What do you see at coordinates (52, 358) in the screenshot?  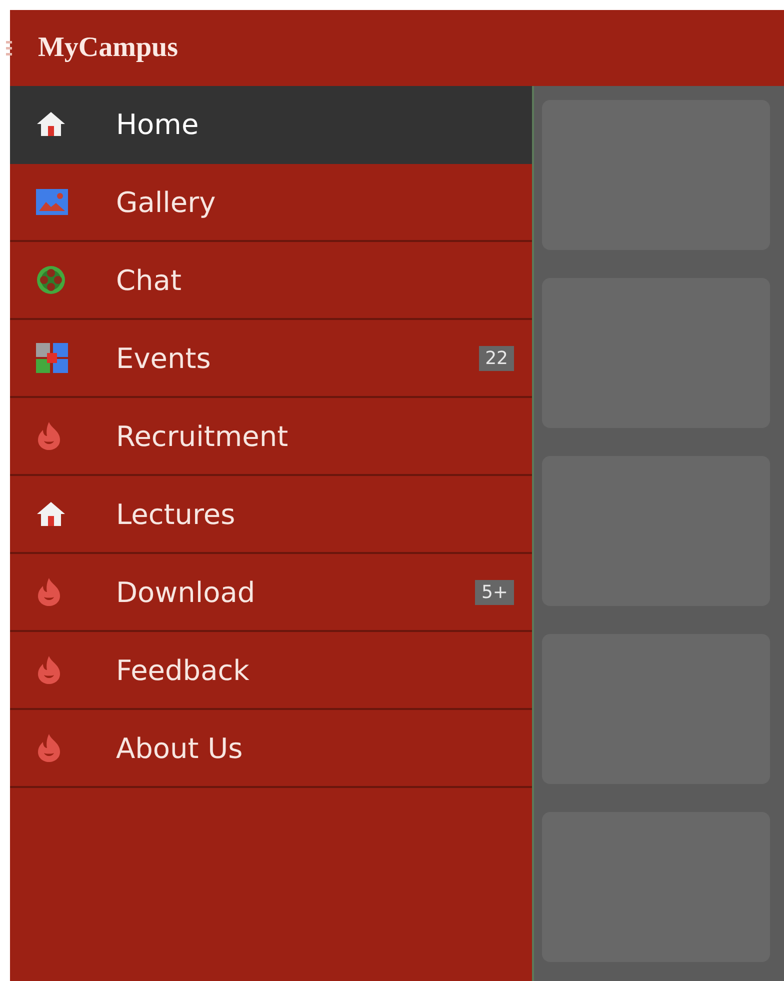 I see `tiles-icon` at bounding box center [52, 358].